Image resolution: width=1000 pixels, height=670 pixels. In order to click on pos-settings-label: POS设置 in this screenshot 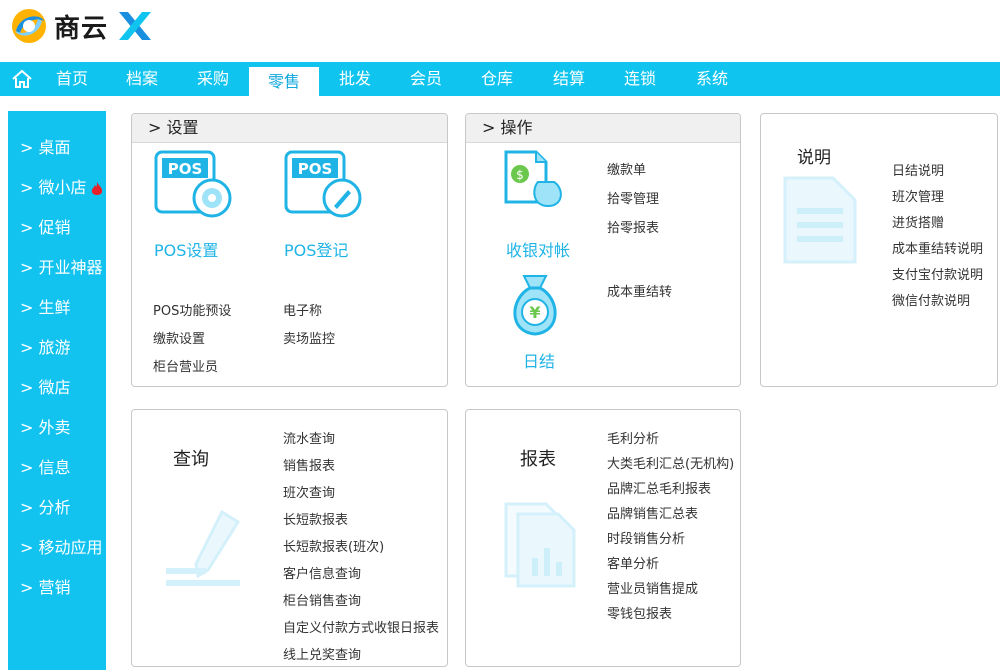, I will do `click(186, 249)`.